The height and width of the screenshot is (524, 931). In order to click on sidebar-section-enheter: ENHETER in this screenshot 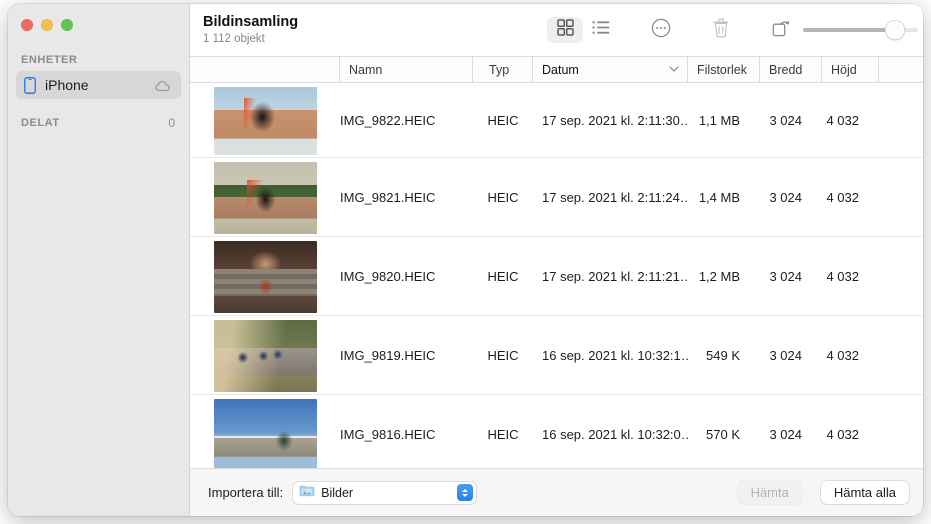, I will do `click(98, 55)`.